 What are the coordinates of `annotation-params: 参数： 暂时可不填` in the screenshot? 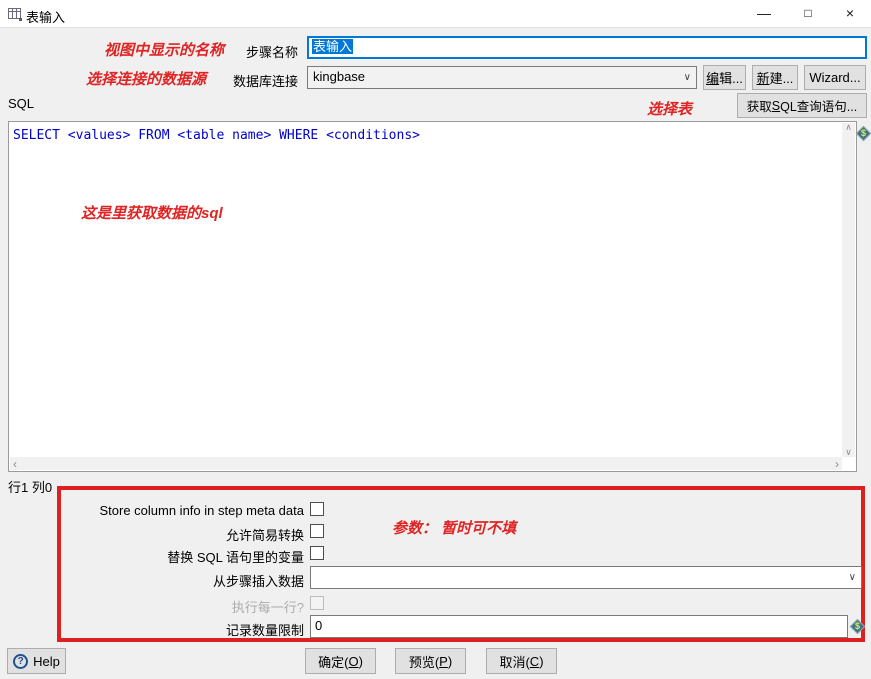 It's located at (454, 528).